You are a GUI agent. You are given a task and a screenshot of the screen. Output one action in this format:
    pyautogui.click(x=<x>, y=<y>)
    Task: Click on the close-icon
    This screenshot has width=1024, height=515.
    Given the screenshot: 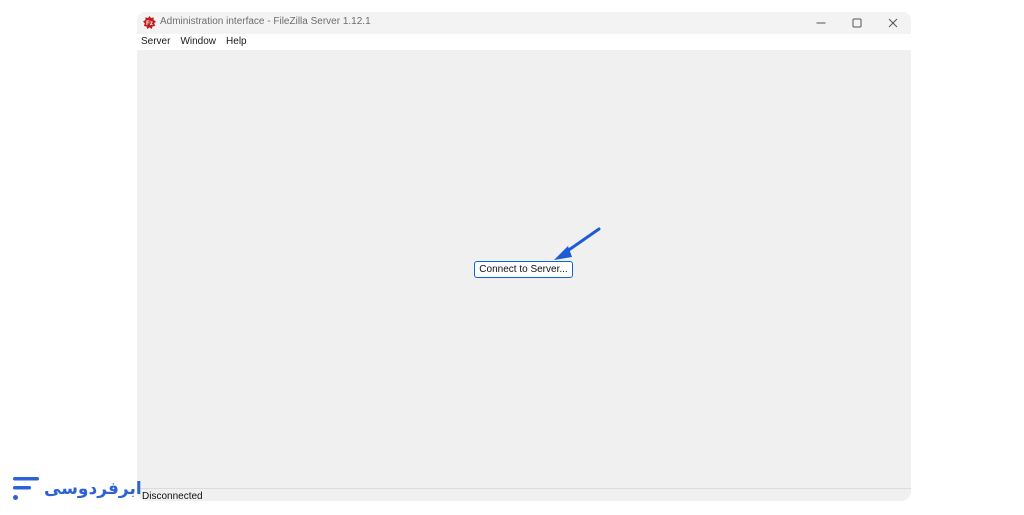 What is the action you would take?
    pyautogui.click(x=893, y=23)
    